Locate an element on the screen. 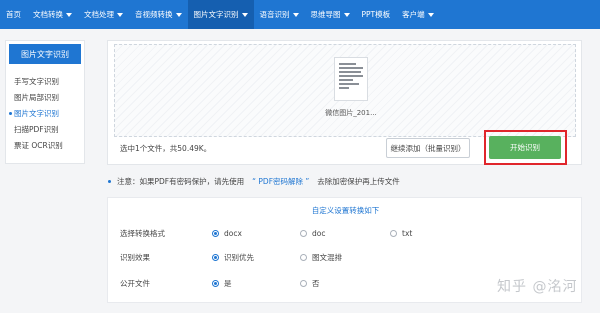  nav-client: 客户端 is located at coordinates (418, 14).